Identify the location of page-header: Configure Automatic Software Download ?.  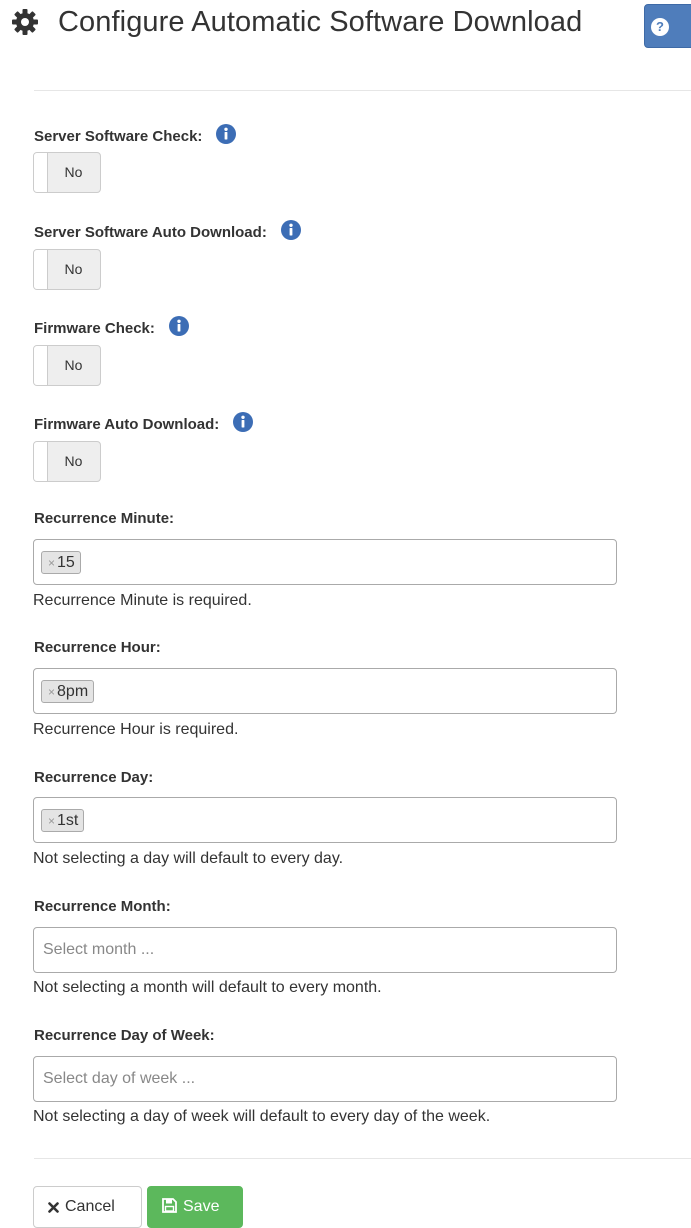
(345, 30).